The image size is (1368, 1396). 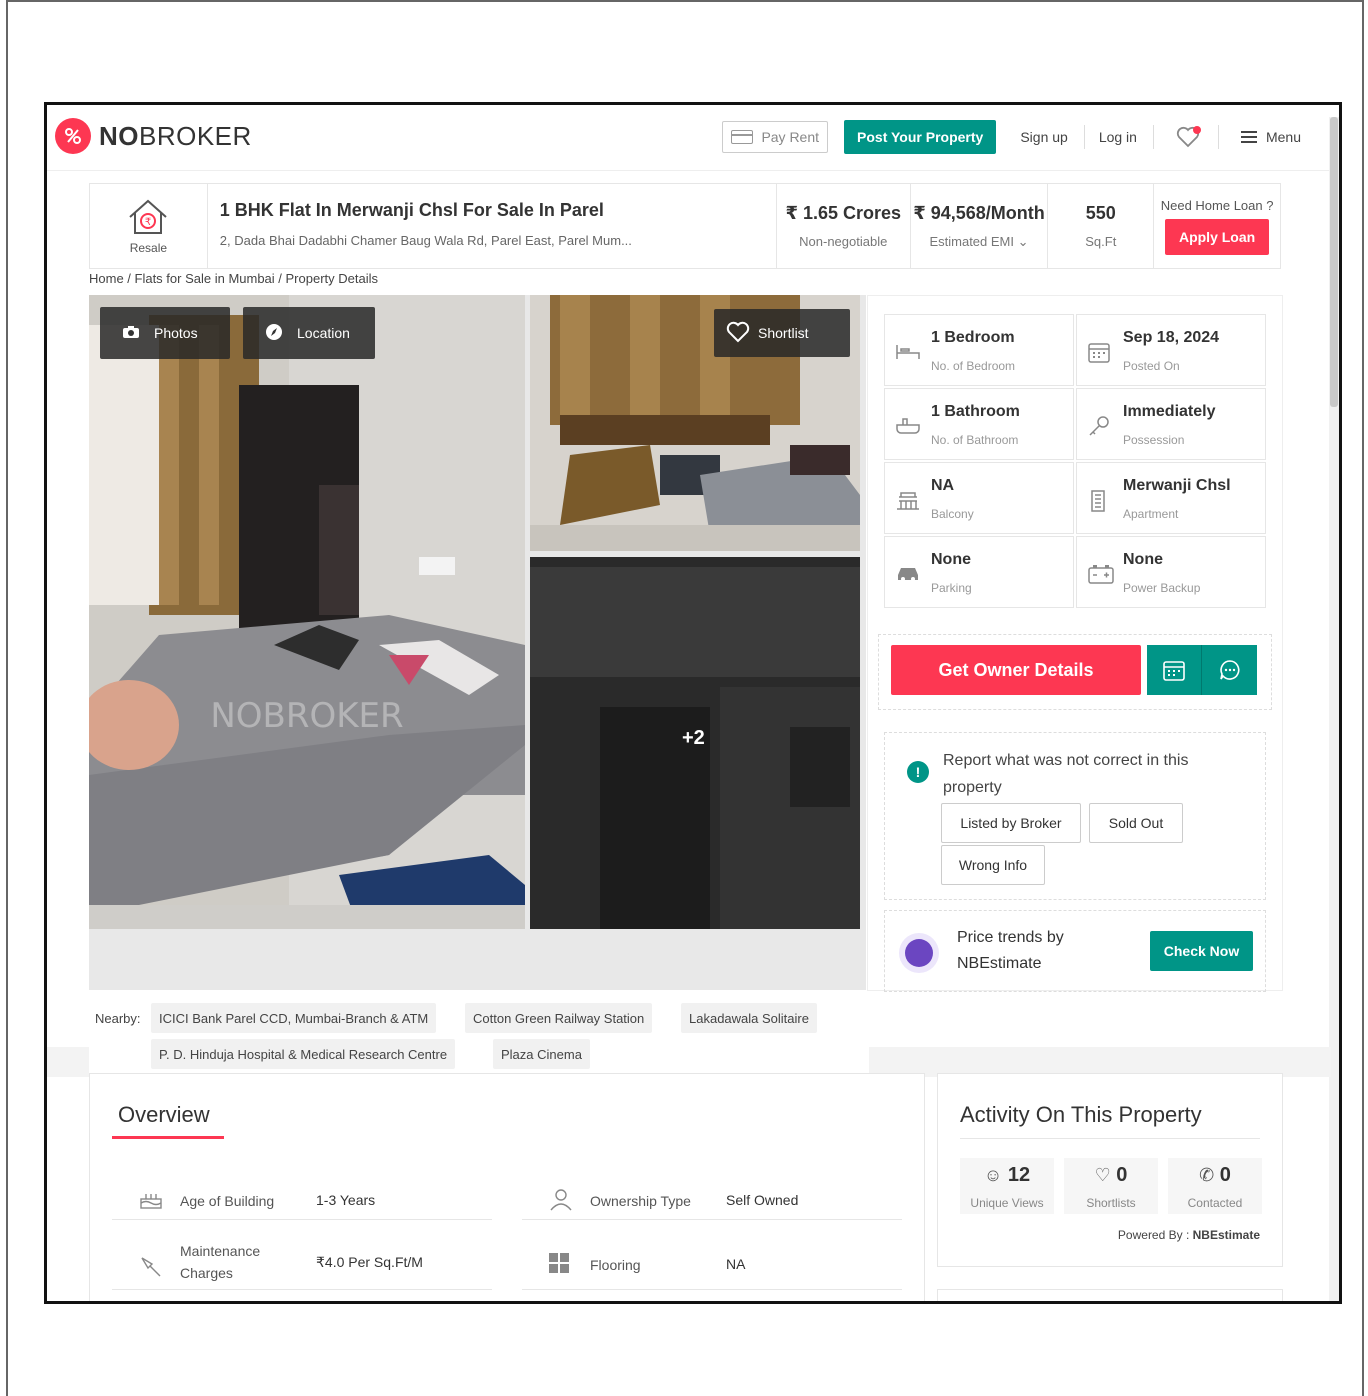 I want to click on post-property-button: Post Your Property, so click(x=920, y=137).